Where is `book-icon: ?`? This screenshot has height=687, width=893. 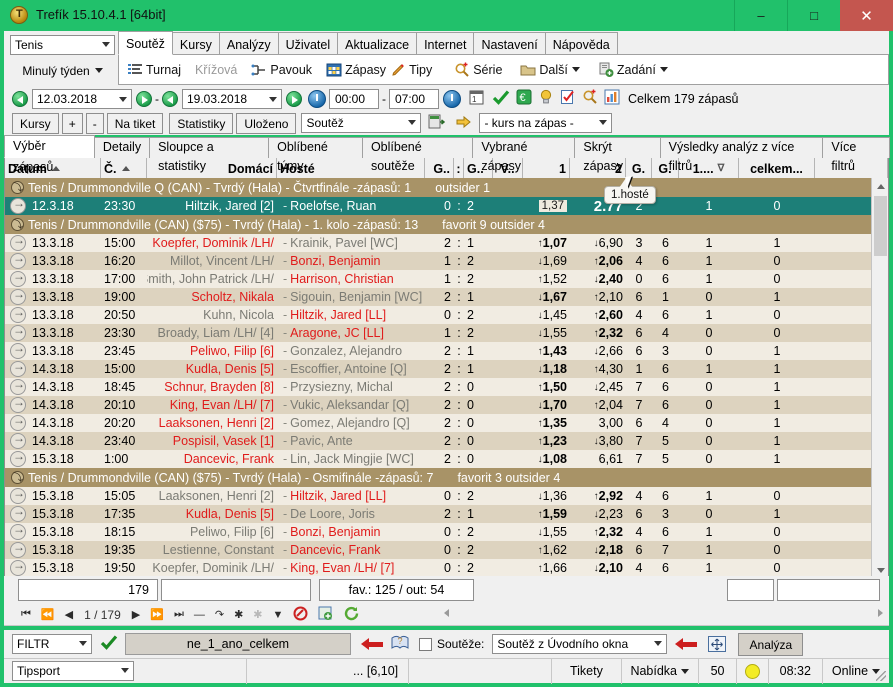
book-icon: ? is located at coordinates (400, 644).